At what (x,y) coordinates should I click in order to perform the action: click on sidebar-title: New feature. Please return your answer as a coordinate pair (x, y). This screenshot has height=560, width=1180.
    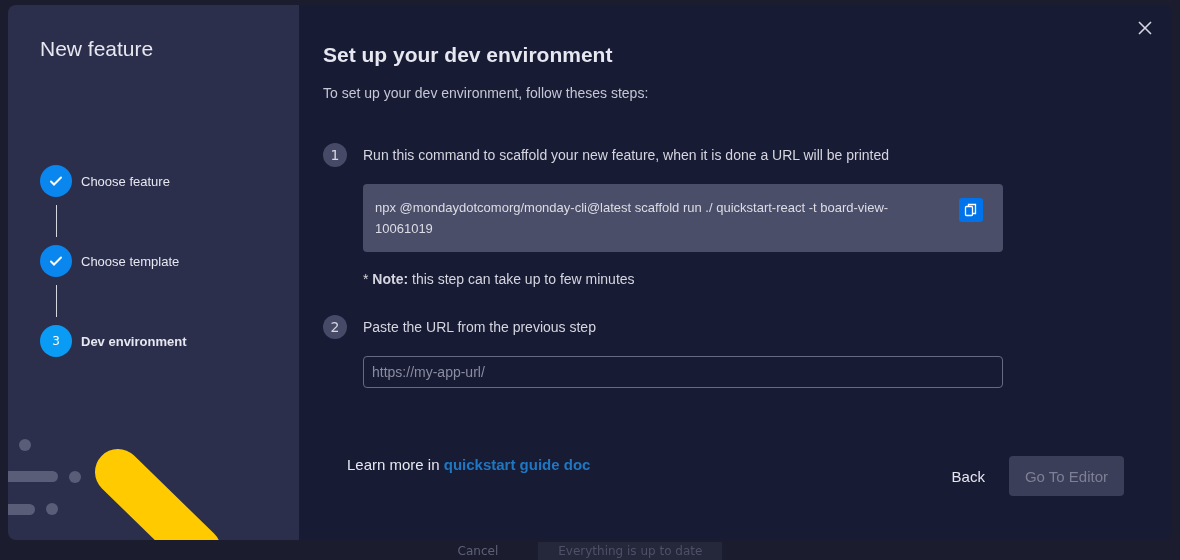
    Looking at the image, I should click on (97, 49).